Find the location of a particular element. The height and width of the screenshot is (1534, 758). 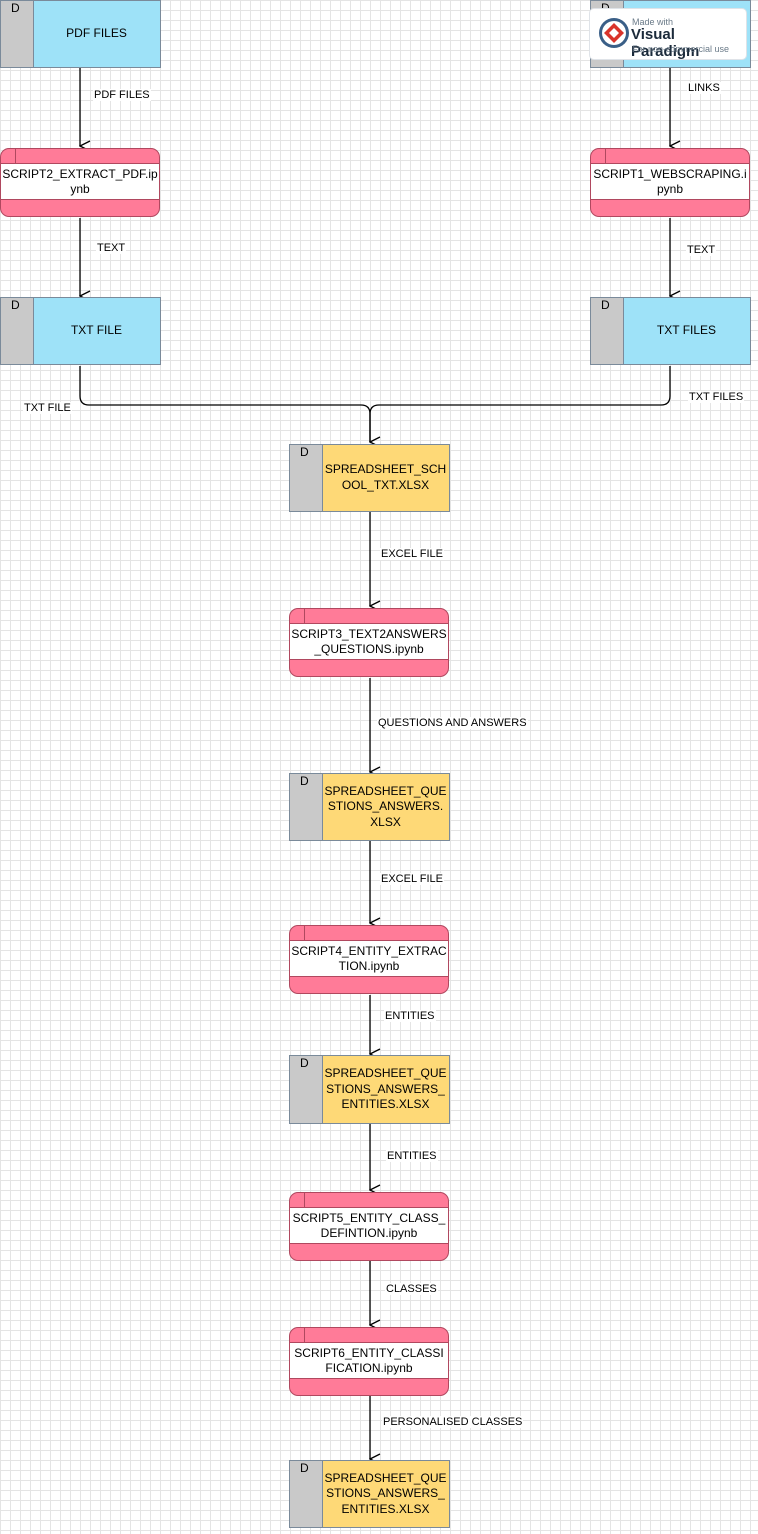

process-script4: SCRIPT4_ENTITY_EXTRACTION.ipynb is located at coordinates (369, 959).